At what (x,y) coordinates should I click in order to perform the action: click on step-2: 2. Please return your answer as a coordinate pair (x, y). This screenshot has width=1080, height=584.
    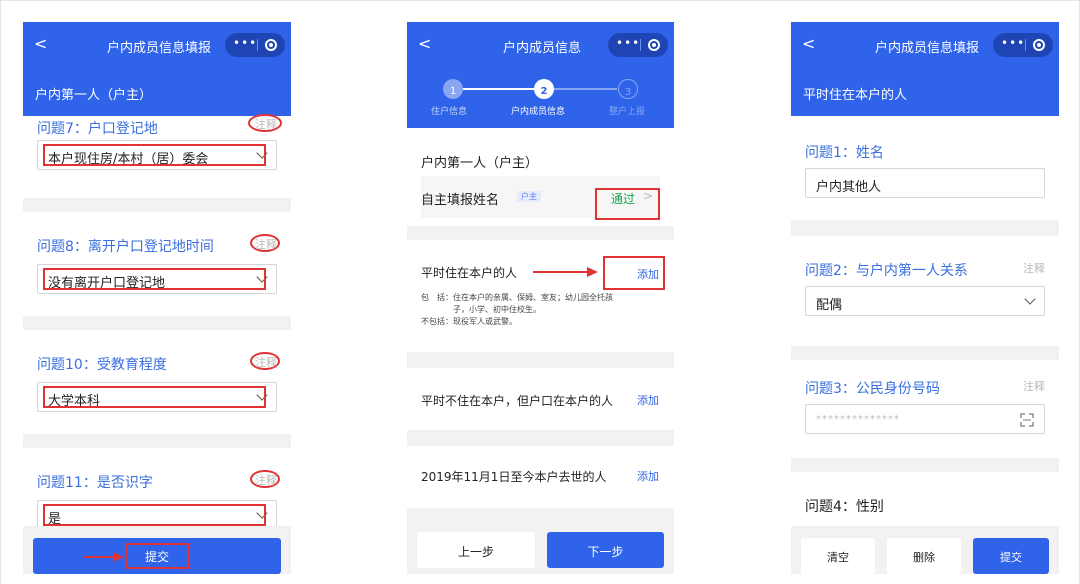
    Looking at the image, I should click on (544, 89).